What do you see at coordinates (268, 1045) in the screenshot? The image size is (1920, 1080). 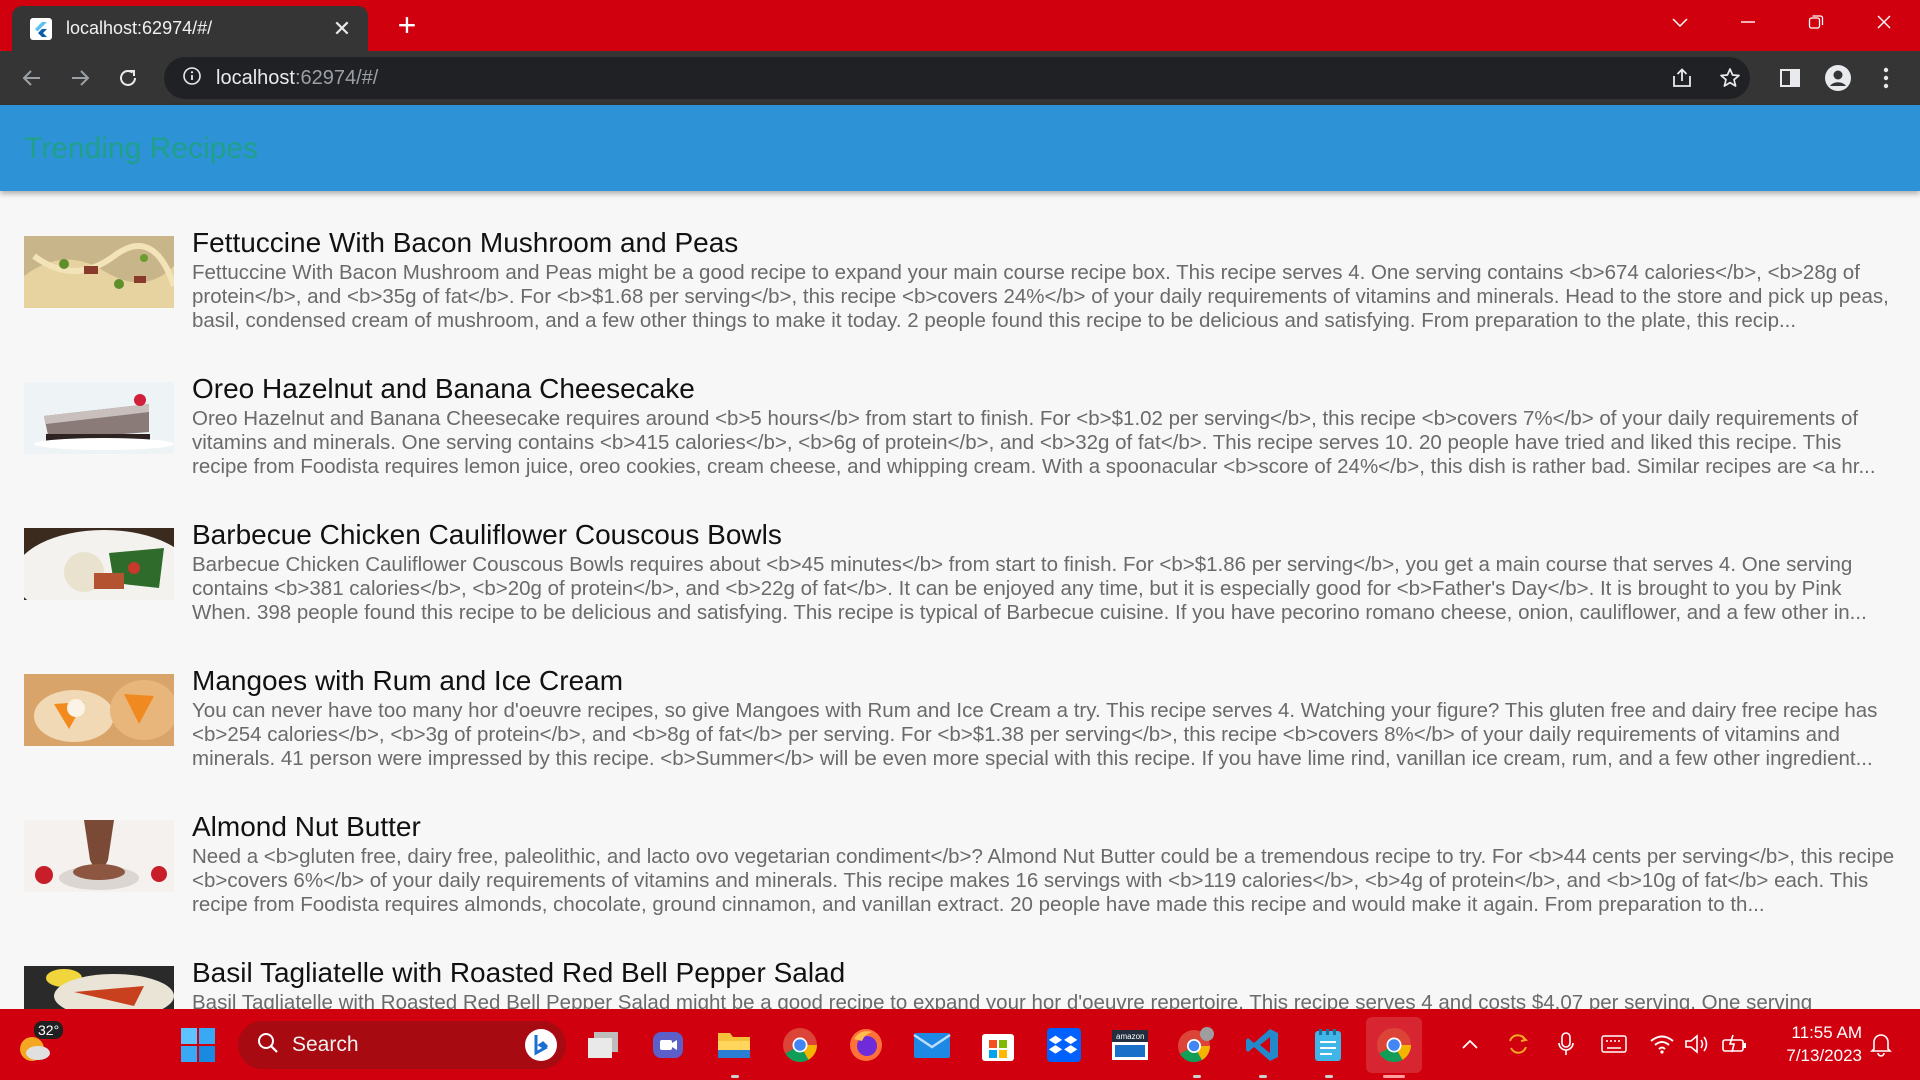 I see `search-icon` at bounding box center [268, 1045].